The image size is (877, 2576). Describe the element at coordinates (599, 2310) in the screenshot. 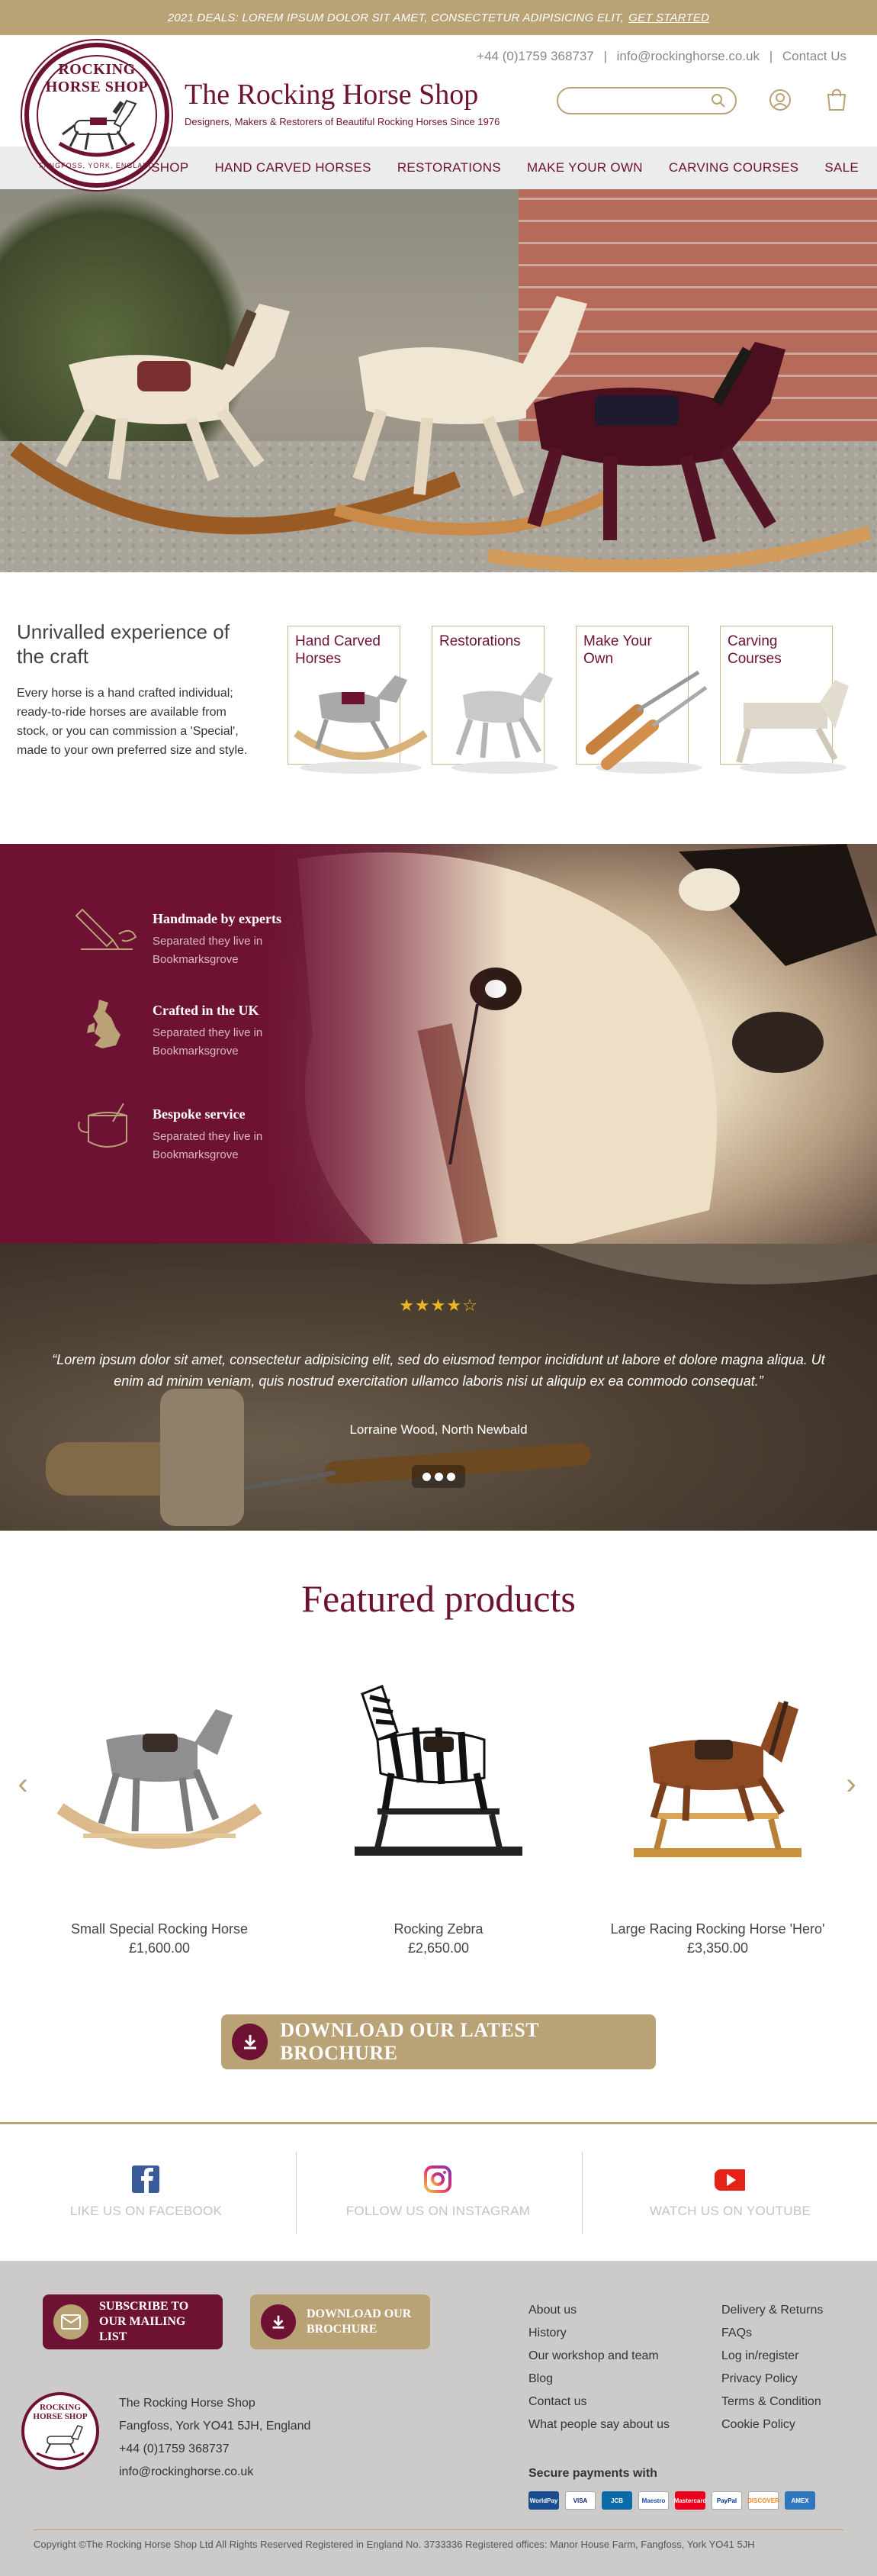

I see `footer-link-about: About us` at that location.